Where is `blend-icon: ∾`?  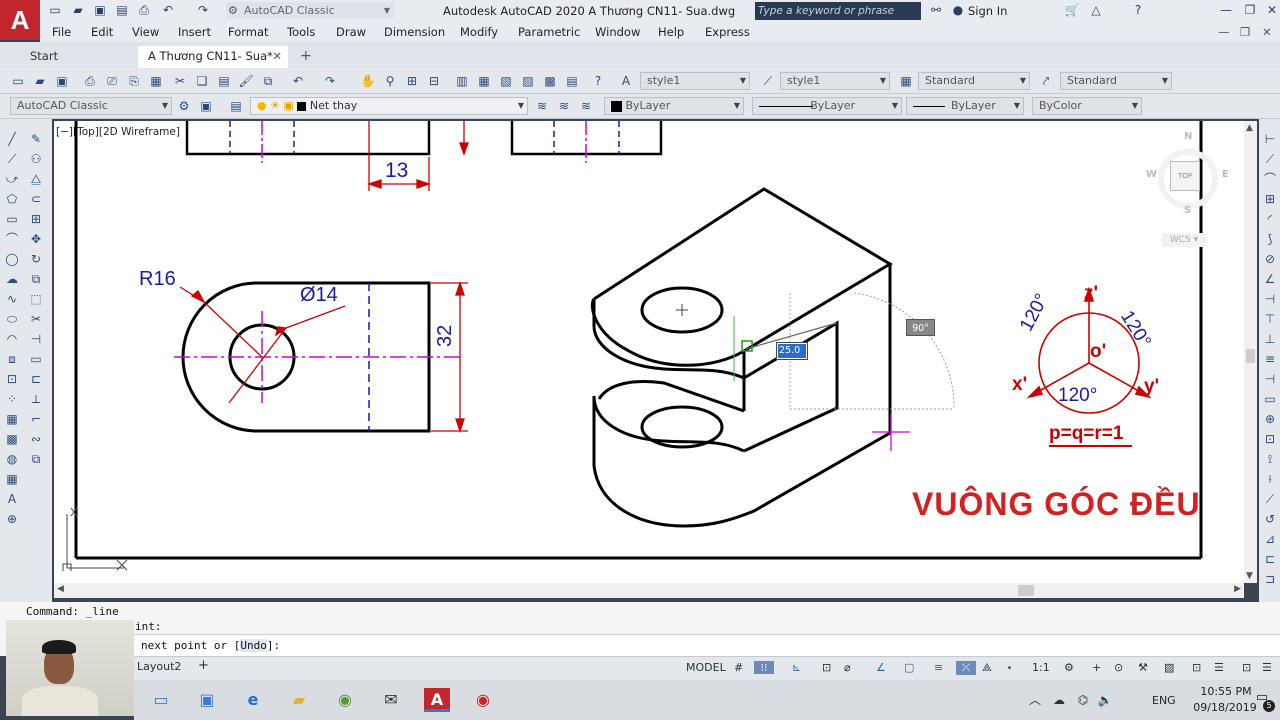 blend-icon: ∾ is located at coordinates (36, 439).